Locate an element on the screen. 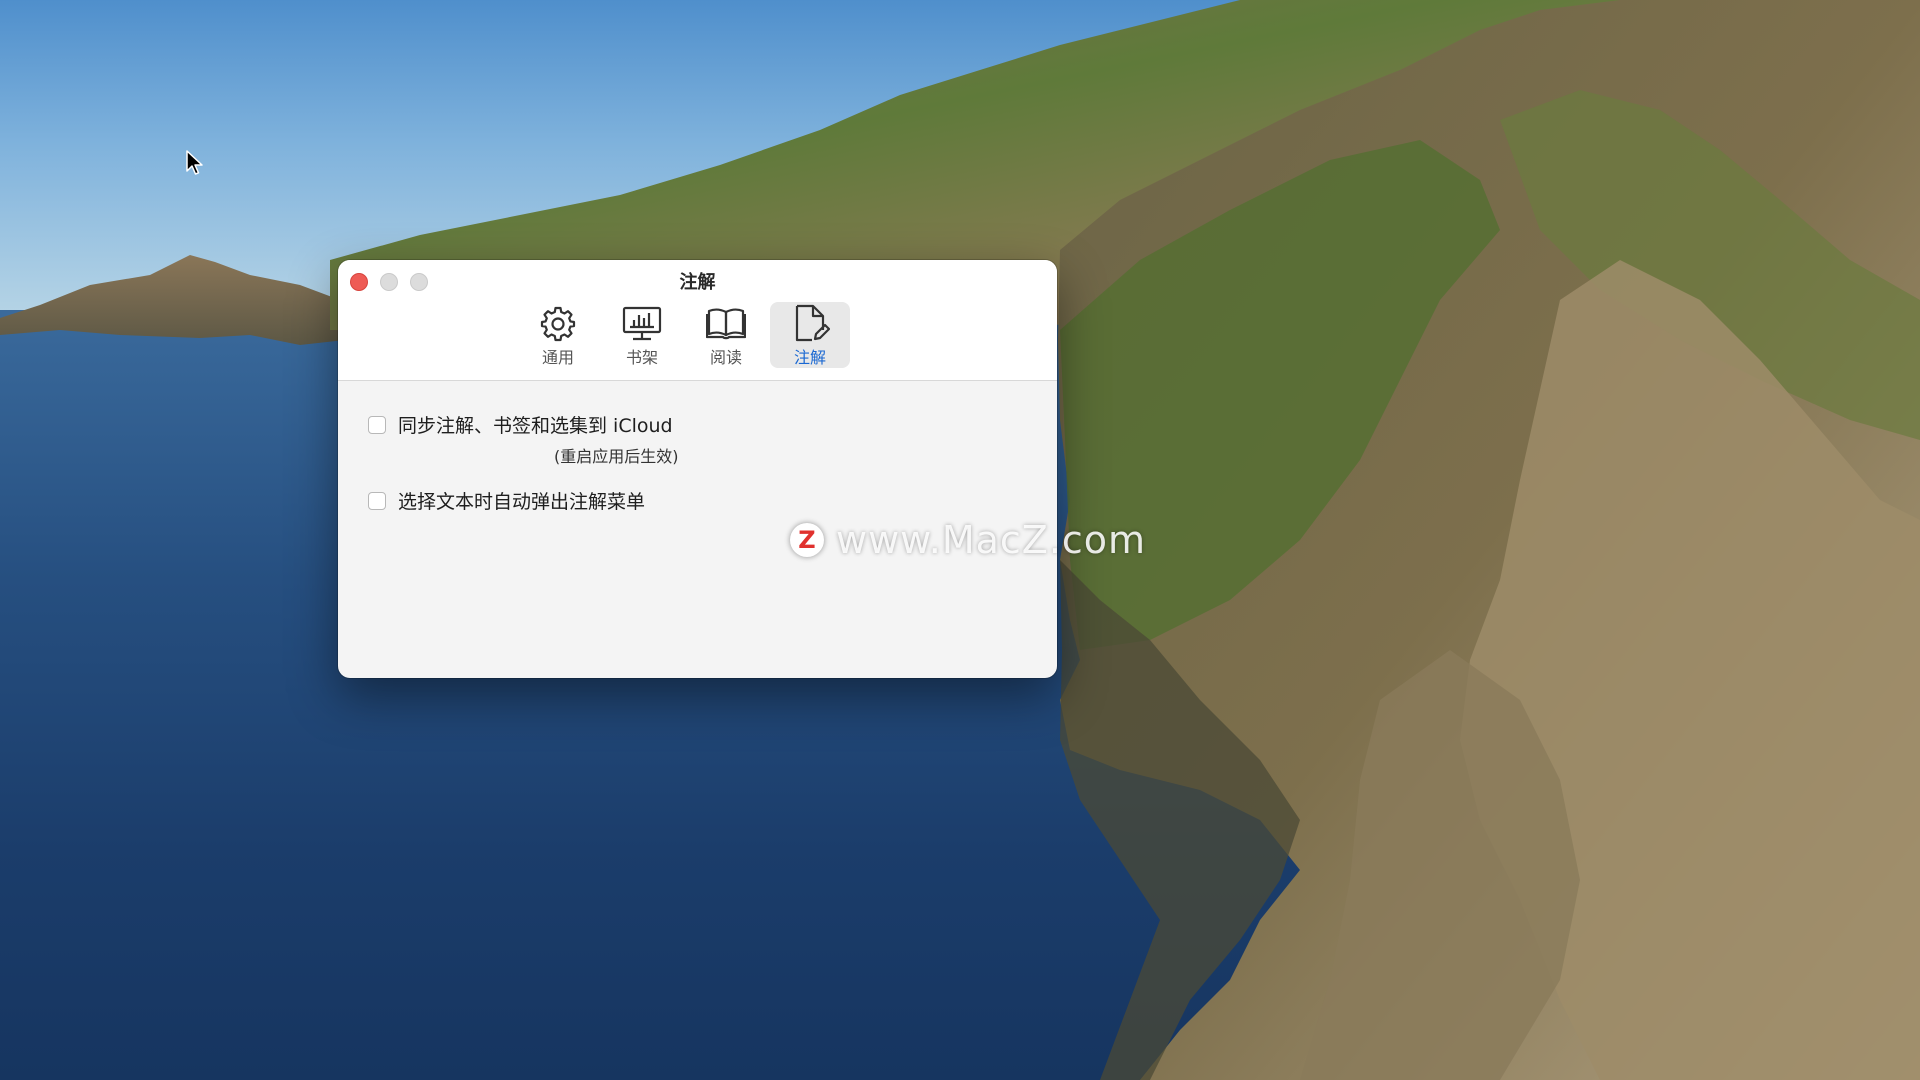 The width and height of the screenshot is (1920, 1080). restart-note: (重启应用后生效) is located at coordinates (616, 456).